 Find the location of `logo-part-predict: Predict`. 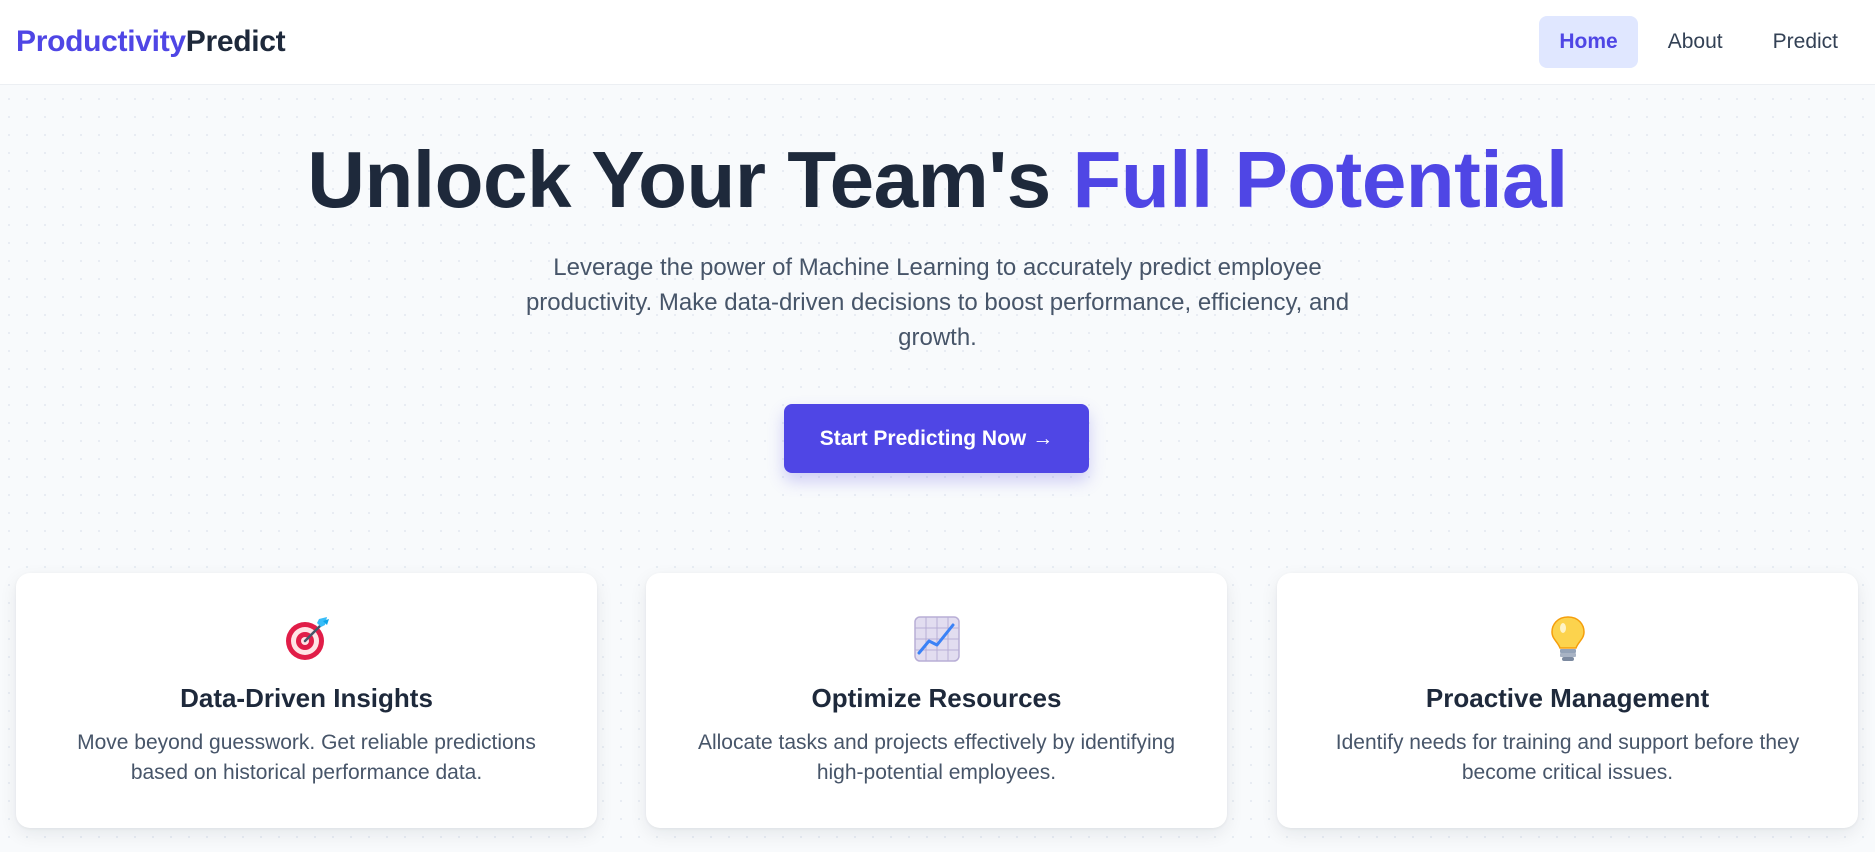

logo-part-predict: Predict is located at coordinates (235, 41).